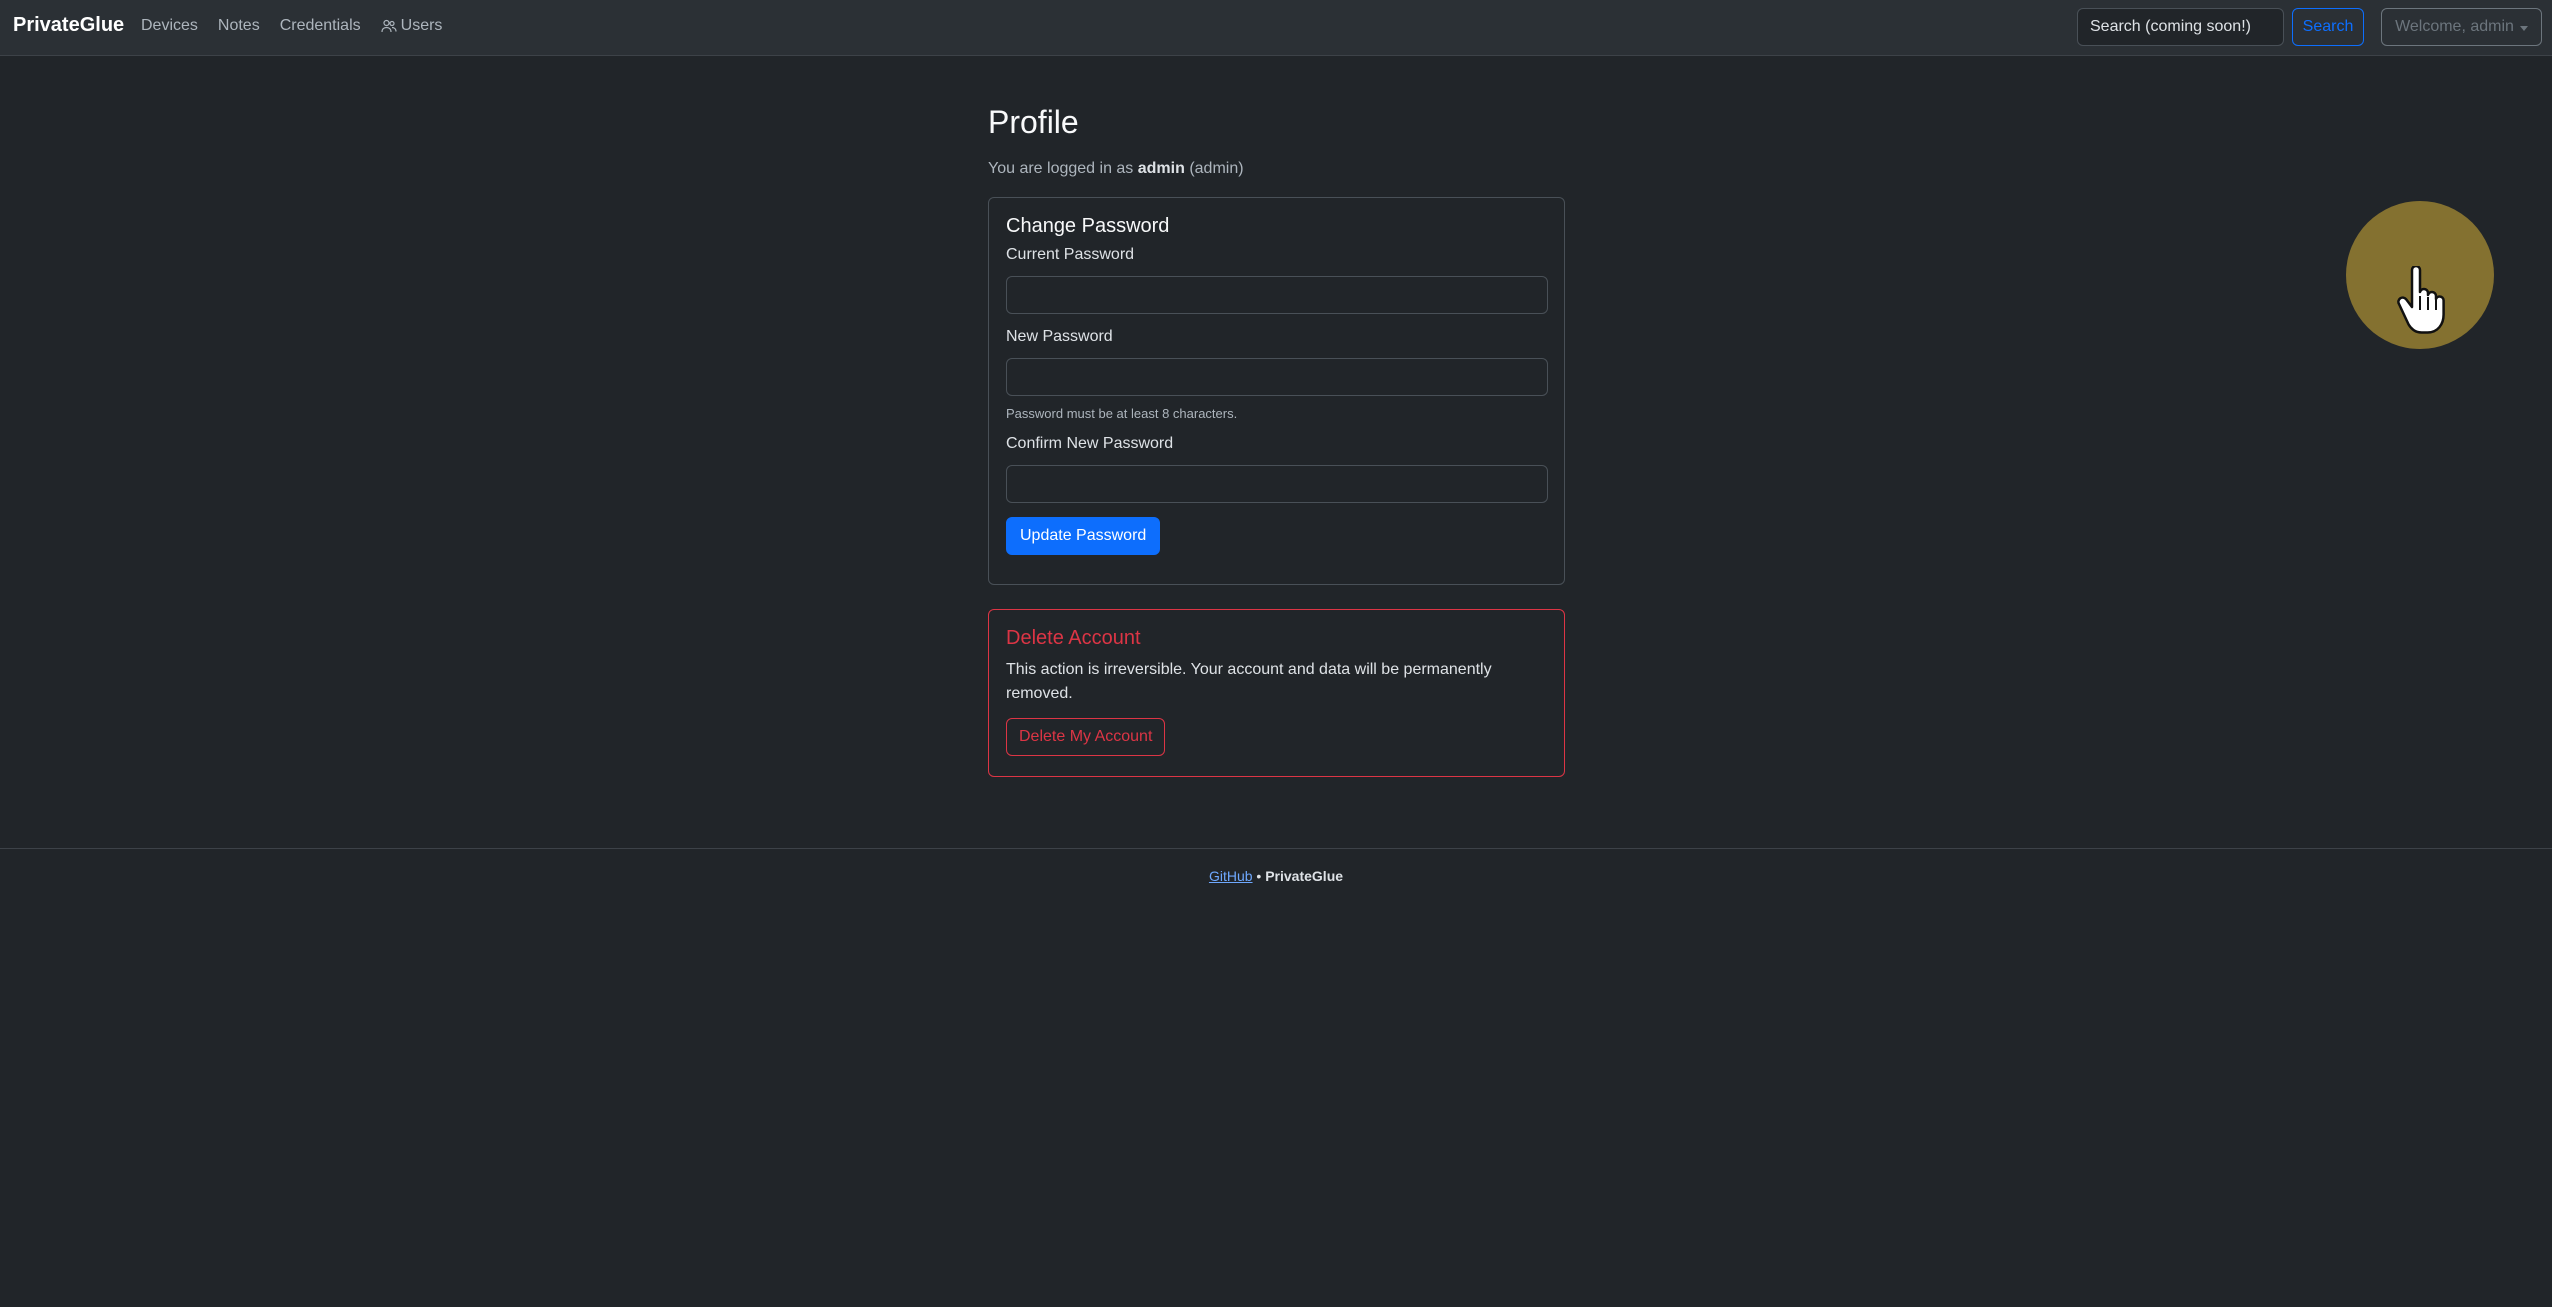  Describe the element at coordinates (1090, 443) in the screenshot. I see `confirm-password-label: Confirm New Password` at that location.